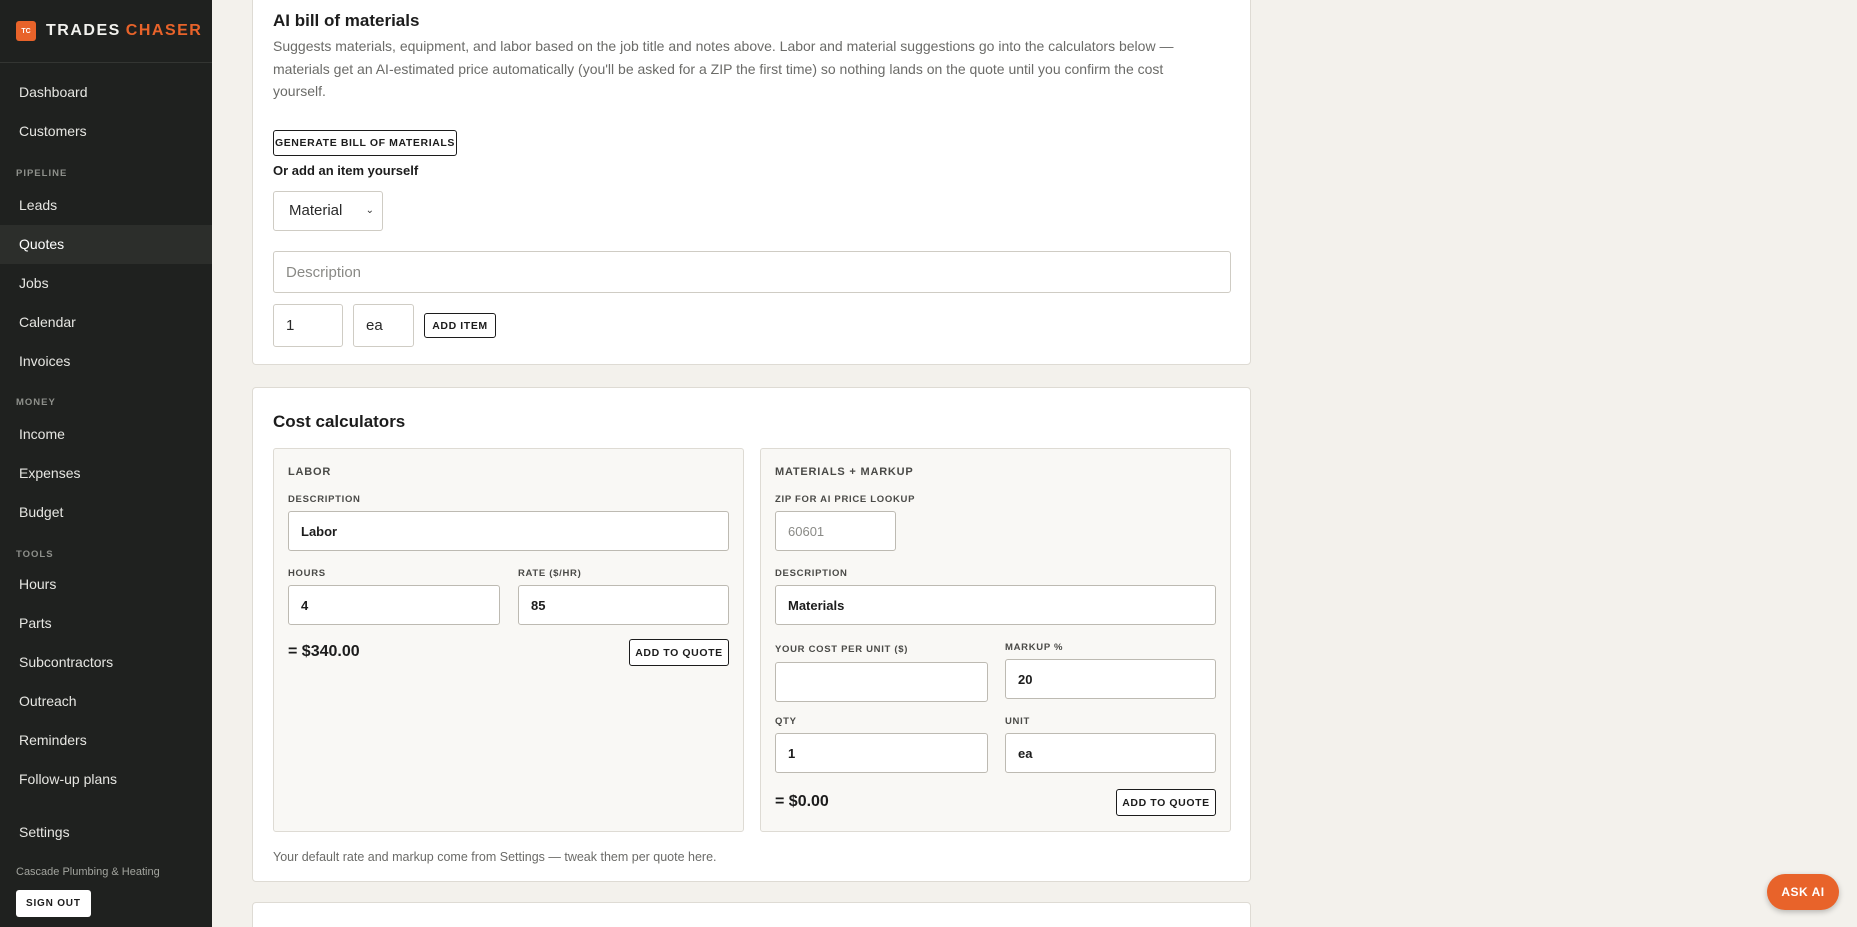  Describe the element at coordinates (106, 701) in the screenshot. I see `sidebar-item-outreach: Outreach` at that location.